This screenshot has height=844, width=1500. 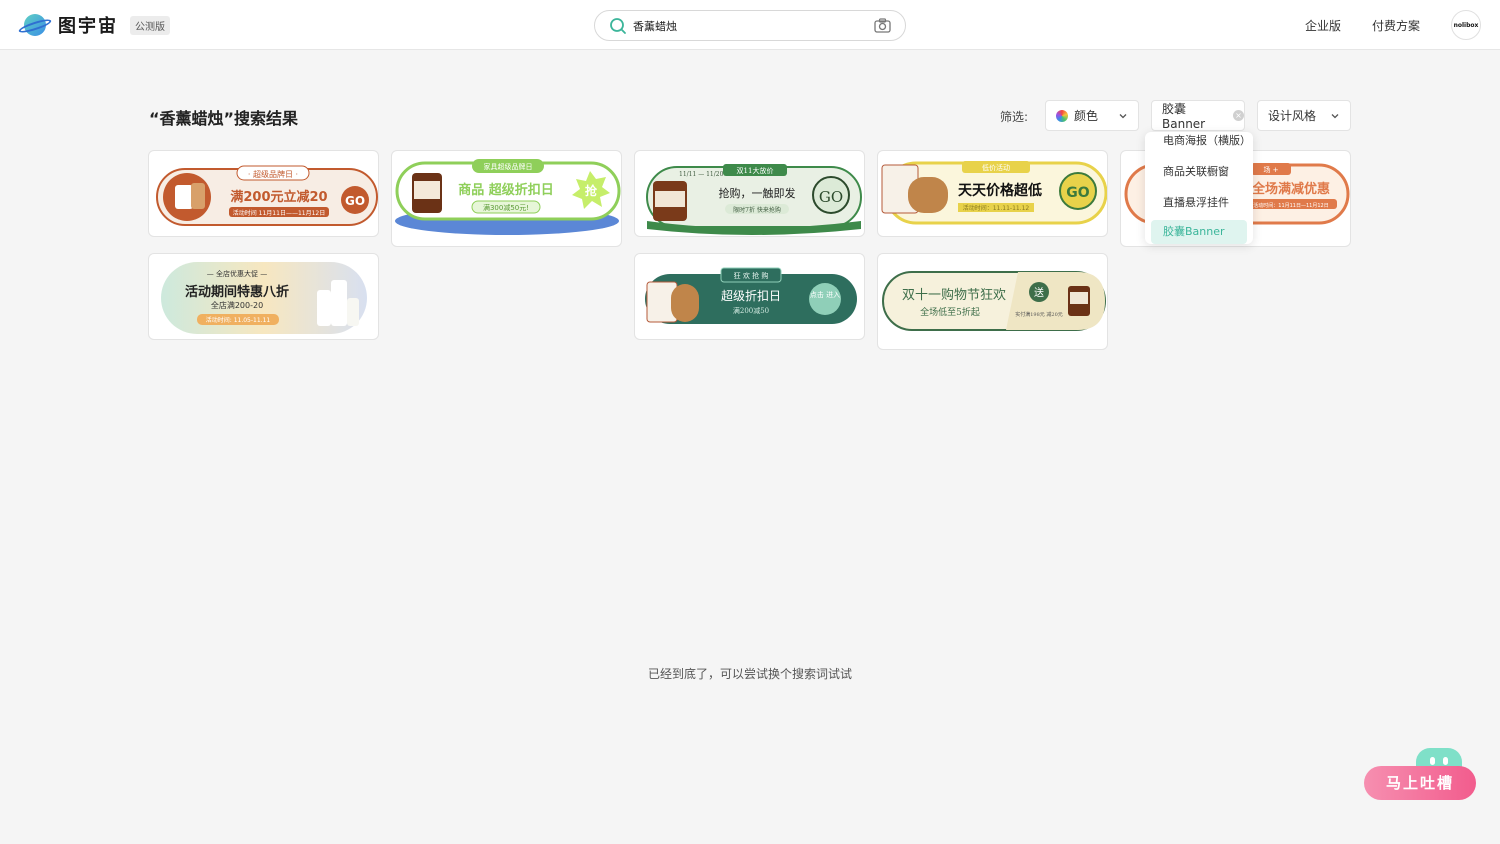 I want to click on card-subtext: 满300减50元!, so click(x=506, y=207).